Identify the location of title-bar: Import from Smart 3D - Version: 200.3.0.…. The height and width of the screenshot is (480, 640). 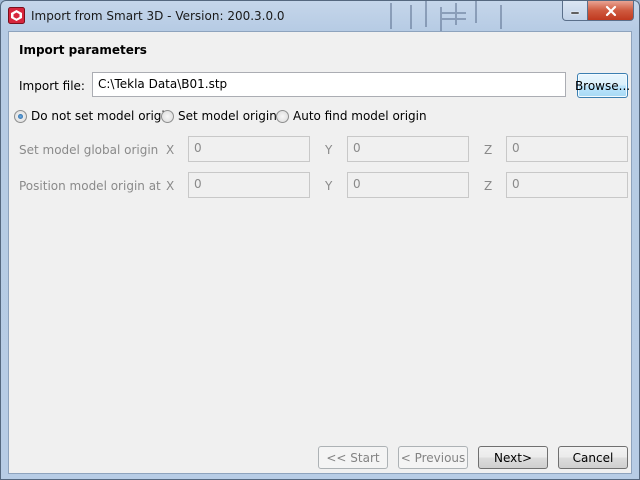
(320, 16).